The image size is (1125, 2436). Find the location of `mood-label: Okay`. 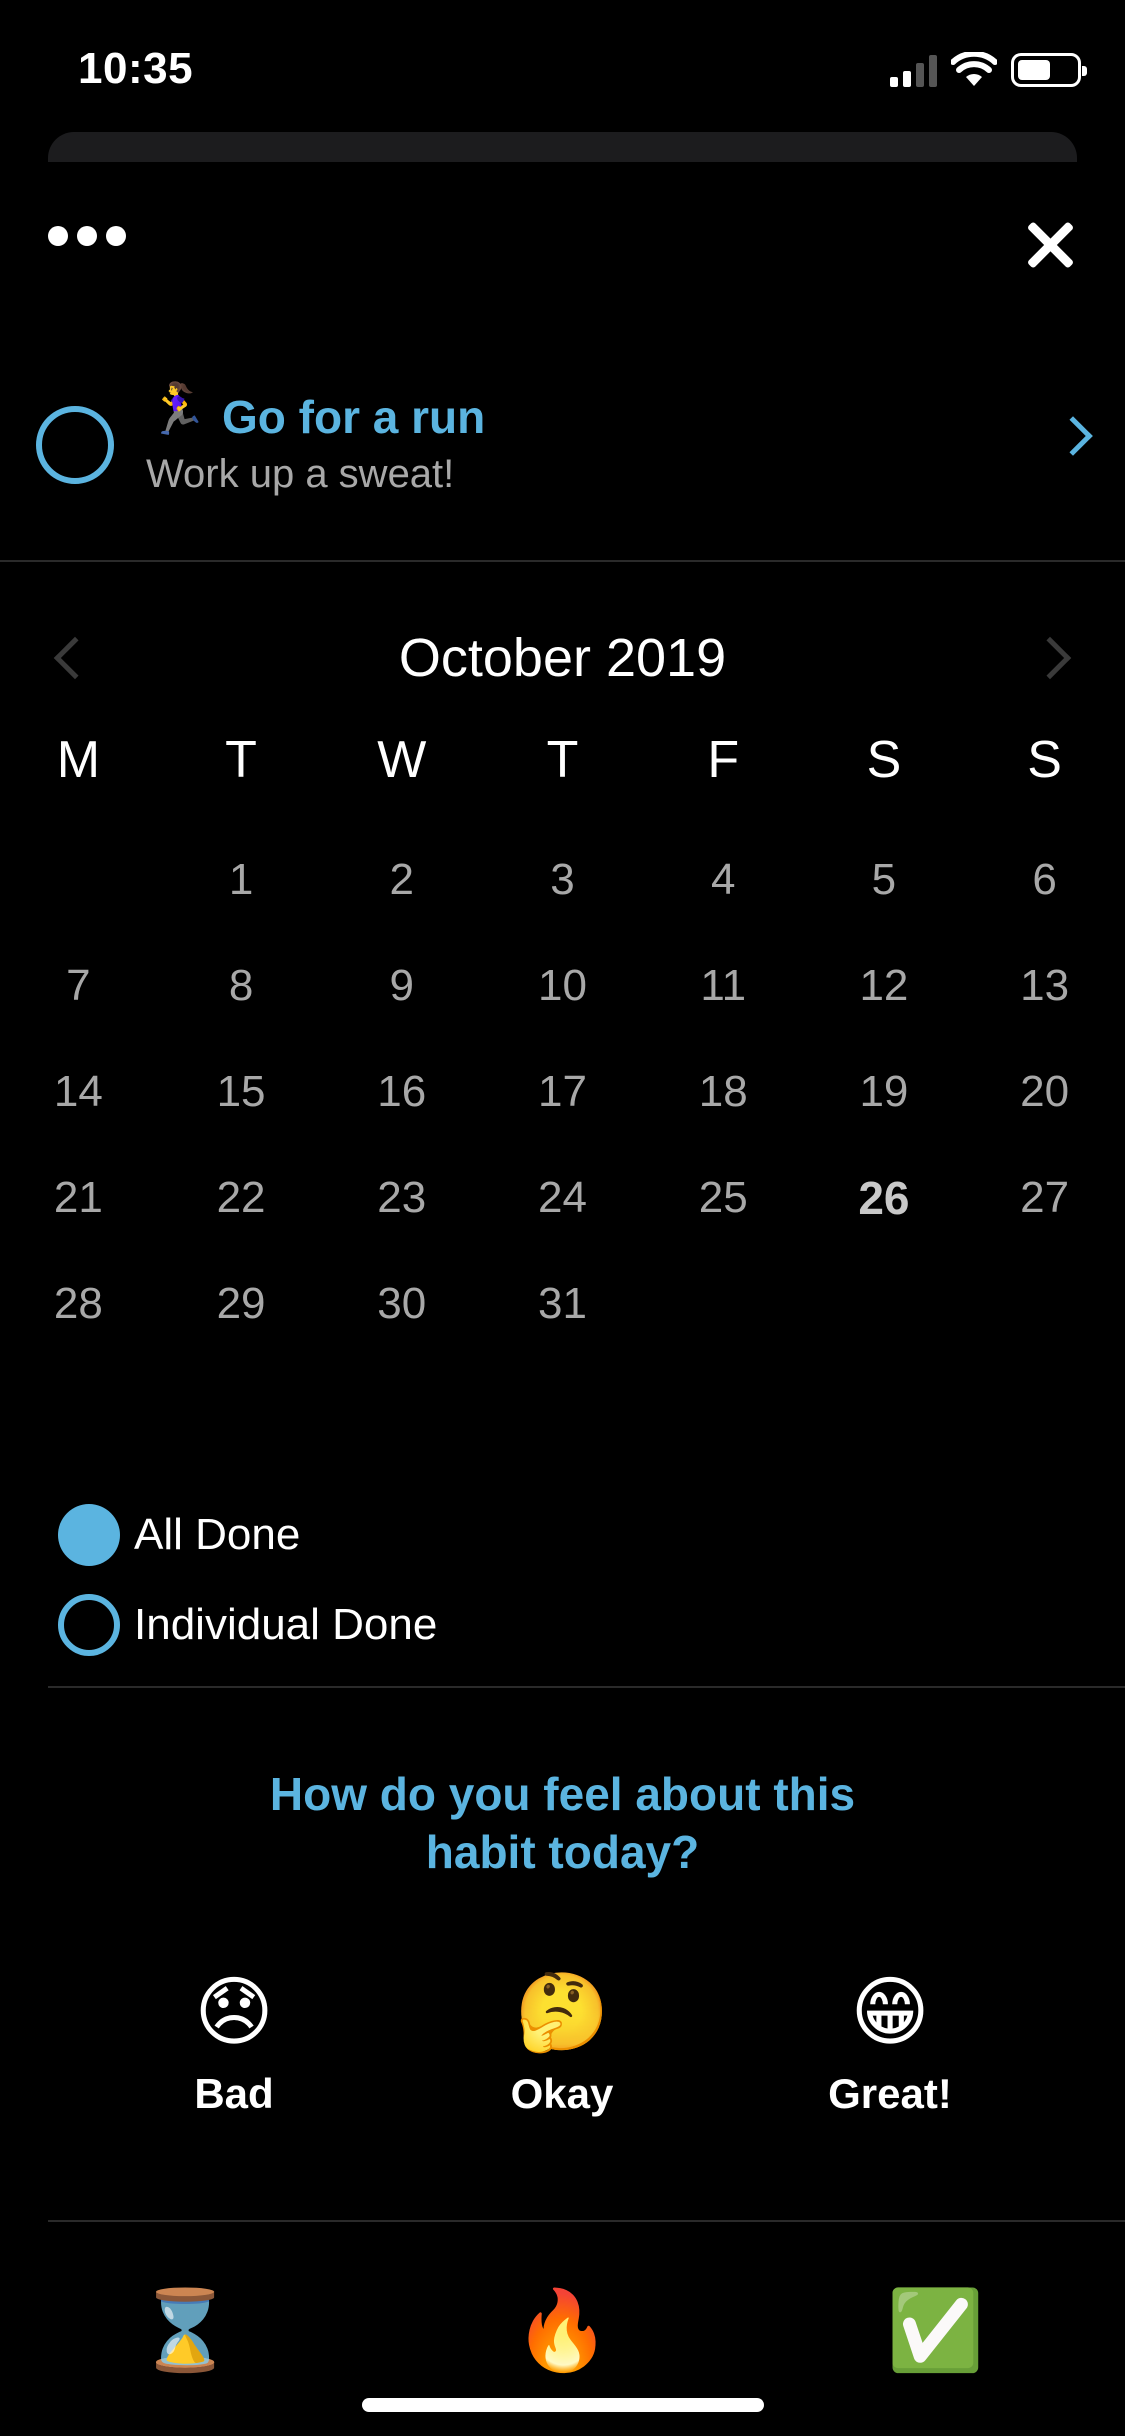

mood-label: Okay is located at coordinates (562, 2093).